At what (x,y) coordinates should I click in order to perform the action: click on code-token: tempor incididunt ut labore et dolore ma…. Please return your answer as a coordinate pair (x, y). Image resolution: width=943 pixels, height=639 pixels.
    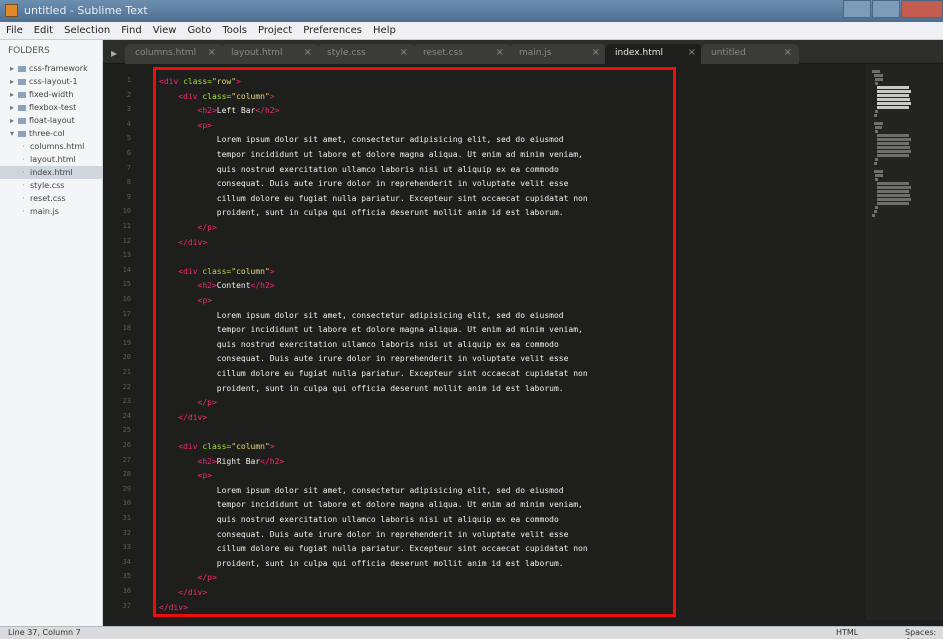
    Looking at the image, I should click on (371, 505).